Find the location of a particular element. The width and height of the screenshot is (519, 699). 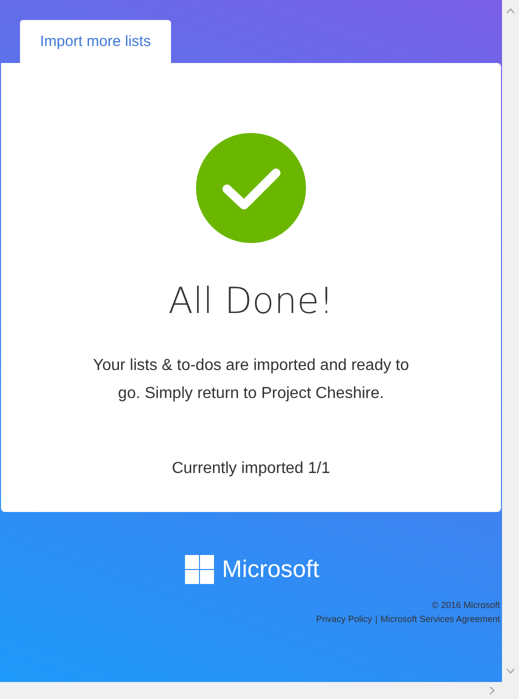

brand-name: Microsoft is located at coordinates (271, 570).